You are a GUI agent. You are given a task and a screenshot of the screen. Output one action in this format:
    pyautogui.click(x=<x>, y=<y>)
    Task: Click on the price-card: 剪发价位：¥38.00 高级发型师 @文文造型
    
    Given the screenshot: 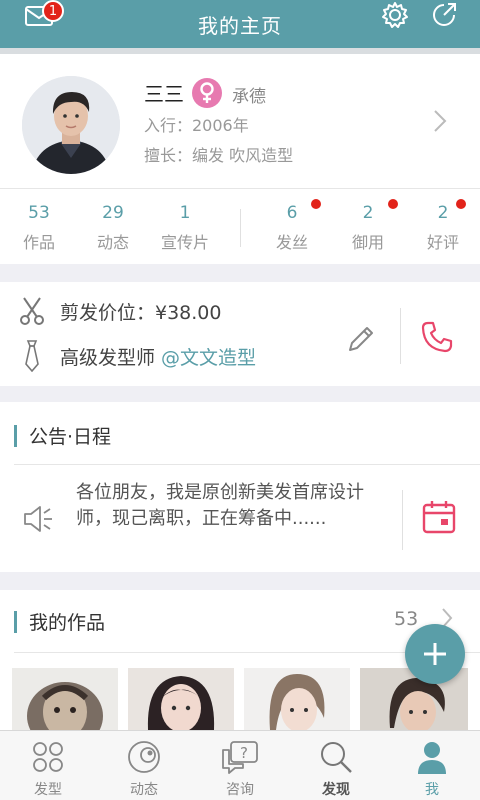 What is the action you would take?
    pyautogui.click(x=240, y=334)
    